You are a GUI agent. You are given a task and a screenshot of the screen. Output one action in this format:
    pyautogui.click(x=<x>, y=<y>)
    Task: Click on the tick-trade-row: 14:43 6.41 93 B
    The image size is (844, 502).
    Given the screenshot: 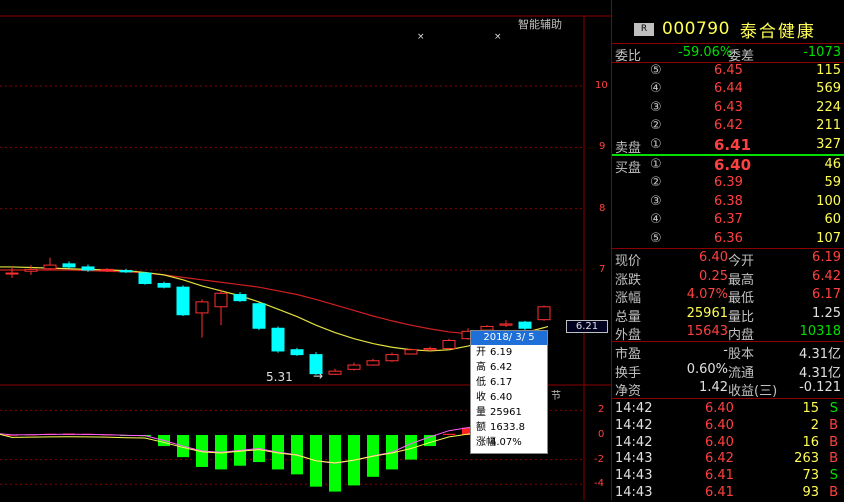 What is the action you would take?
    pyautogui.click(x=728, y=493)
    